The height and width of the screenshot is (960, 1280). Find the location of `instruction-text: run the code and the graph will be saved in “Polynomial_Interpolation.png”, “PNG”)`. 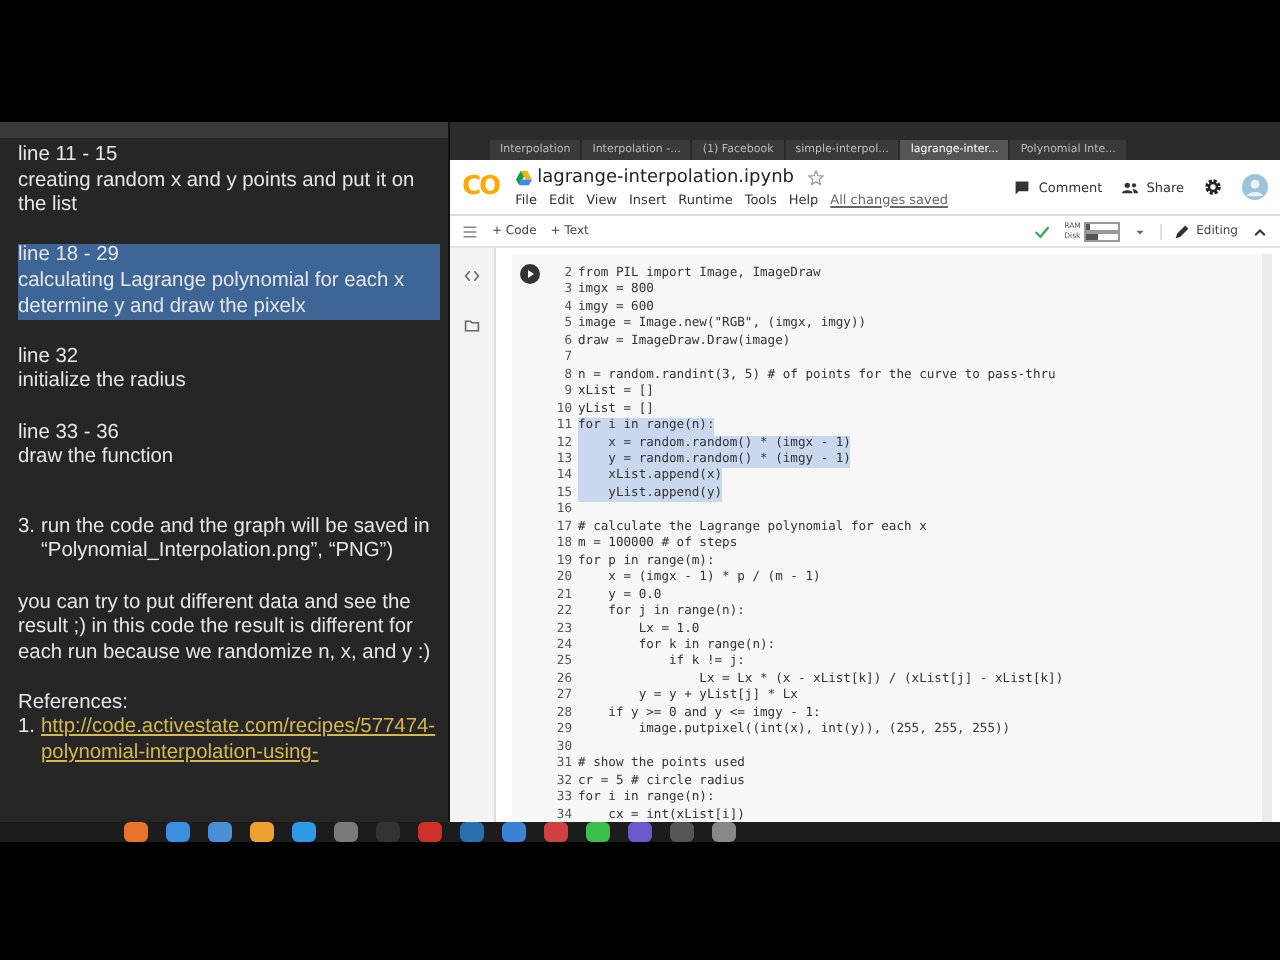

instruction-text: run the code and the graph will be saved in “Polynomial_Interpolation.png”, “PNG”) is located at coordinates (236, 540).